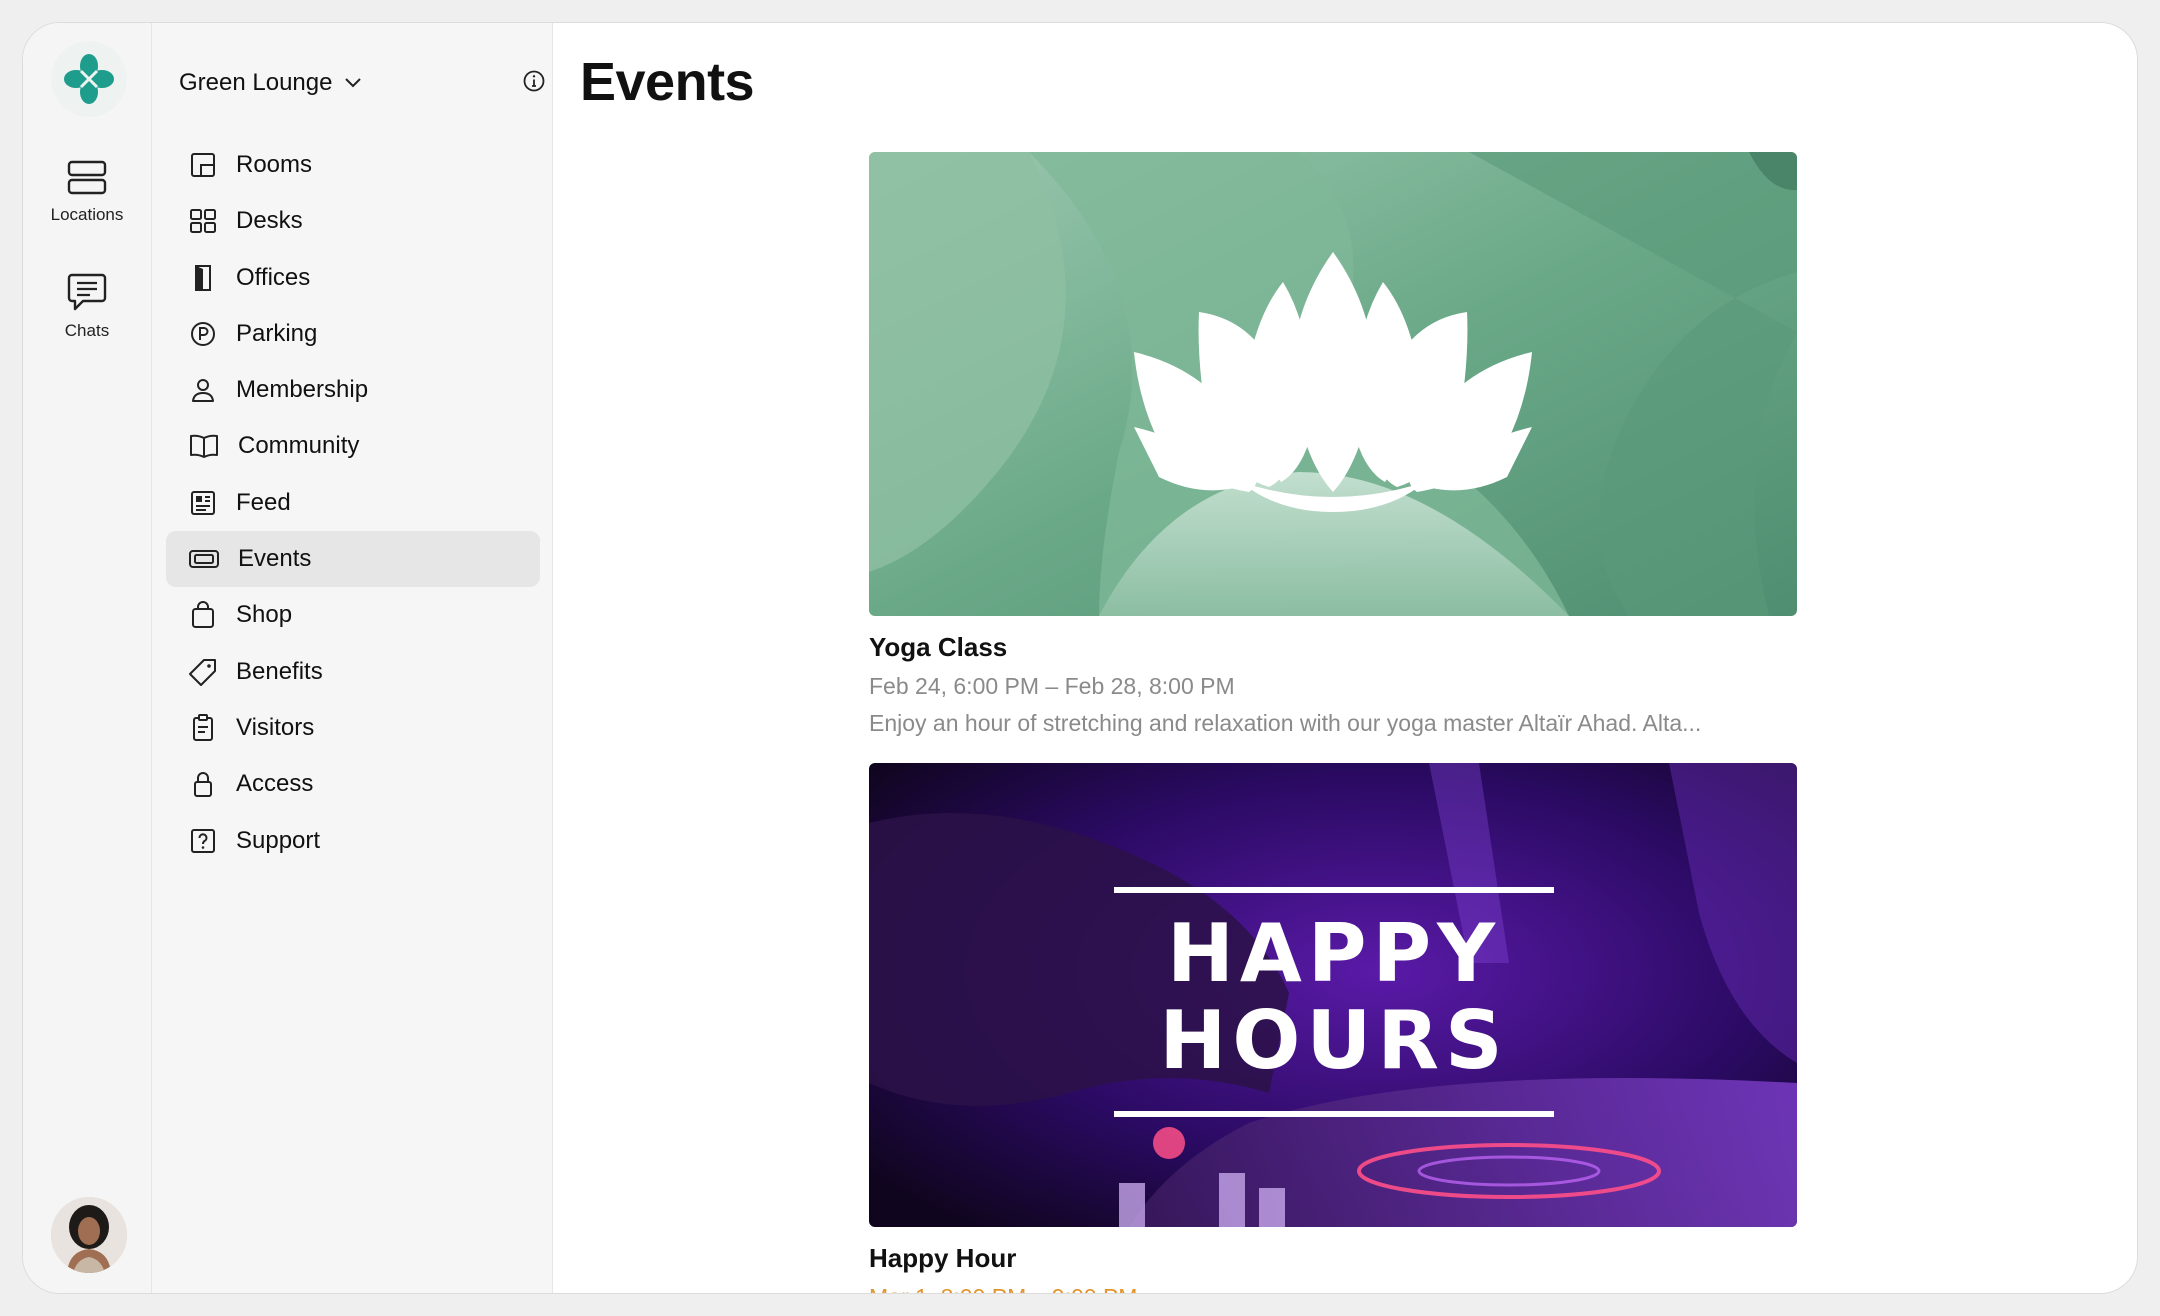 This screenshot has width=2160, height=1316. Describe the element at coordinates (275, 784) in the screenshot. I see `nav-item-label: Access` at that location.